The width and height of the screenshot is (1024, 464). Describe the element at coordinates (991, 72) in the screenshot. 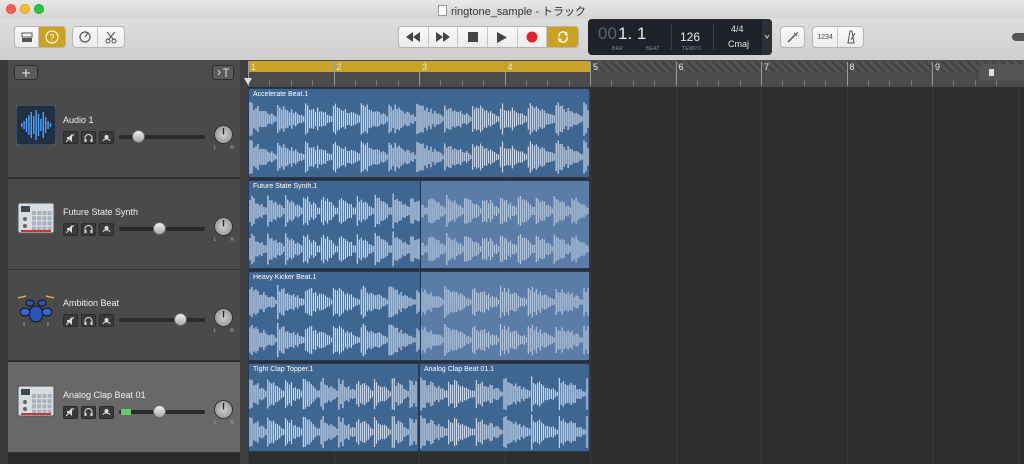

I see `zoom-slider-thumb` at that location.